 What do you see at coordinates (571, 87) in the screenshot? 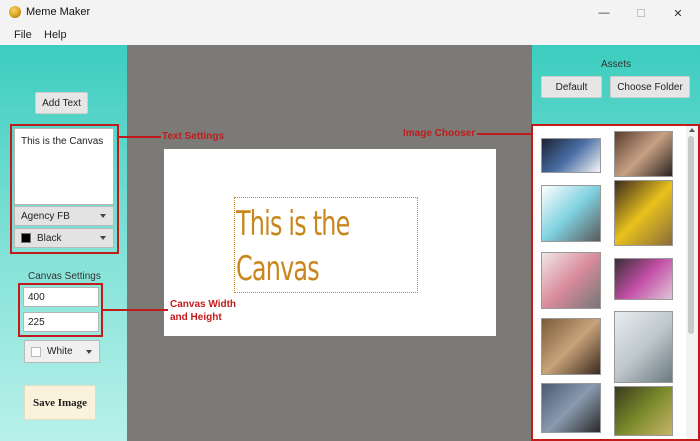
I see `default-assets-button: Default` at bounding box center [571, 87].